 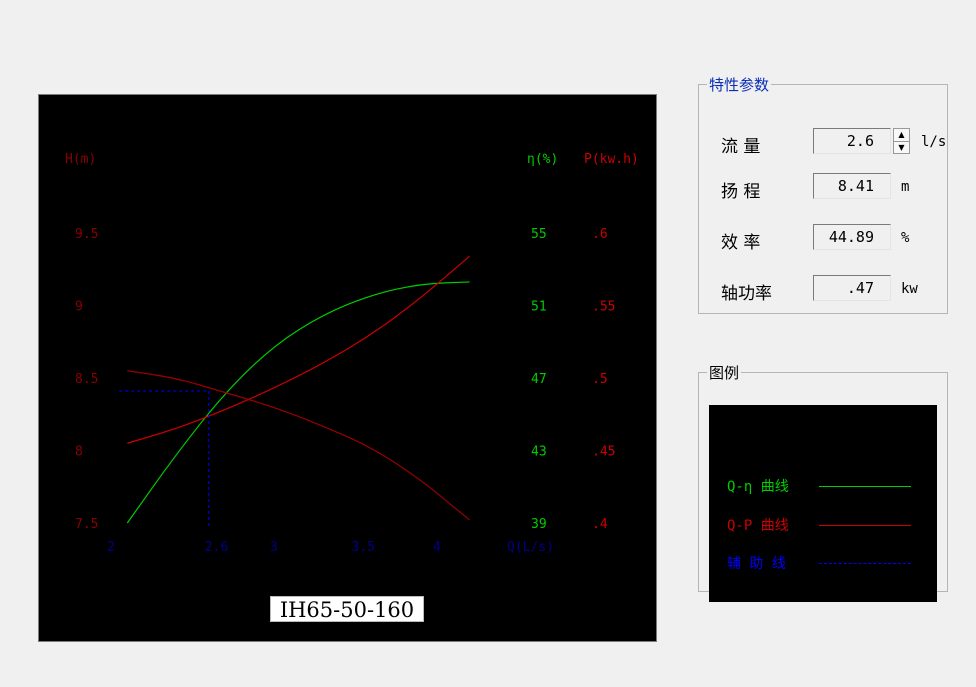 What do you see at coordinates (741, 192) in the screenshot?
I see `head-label: 扬 程` at bounding box center [741, 192].